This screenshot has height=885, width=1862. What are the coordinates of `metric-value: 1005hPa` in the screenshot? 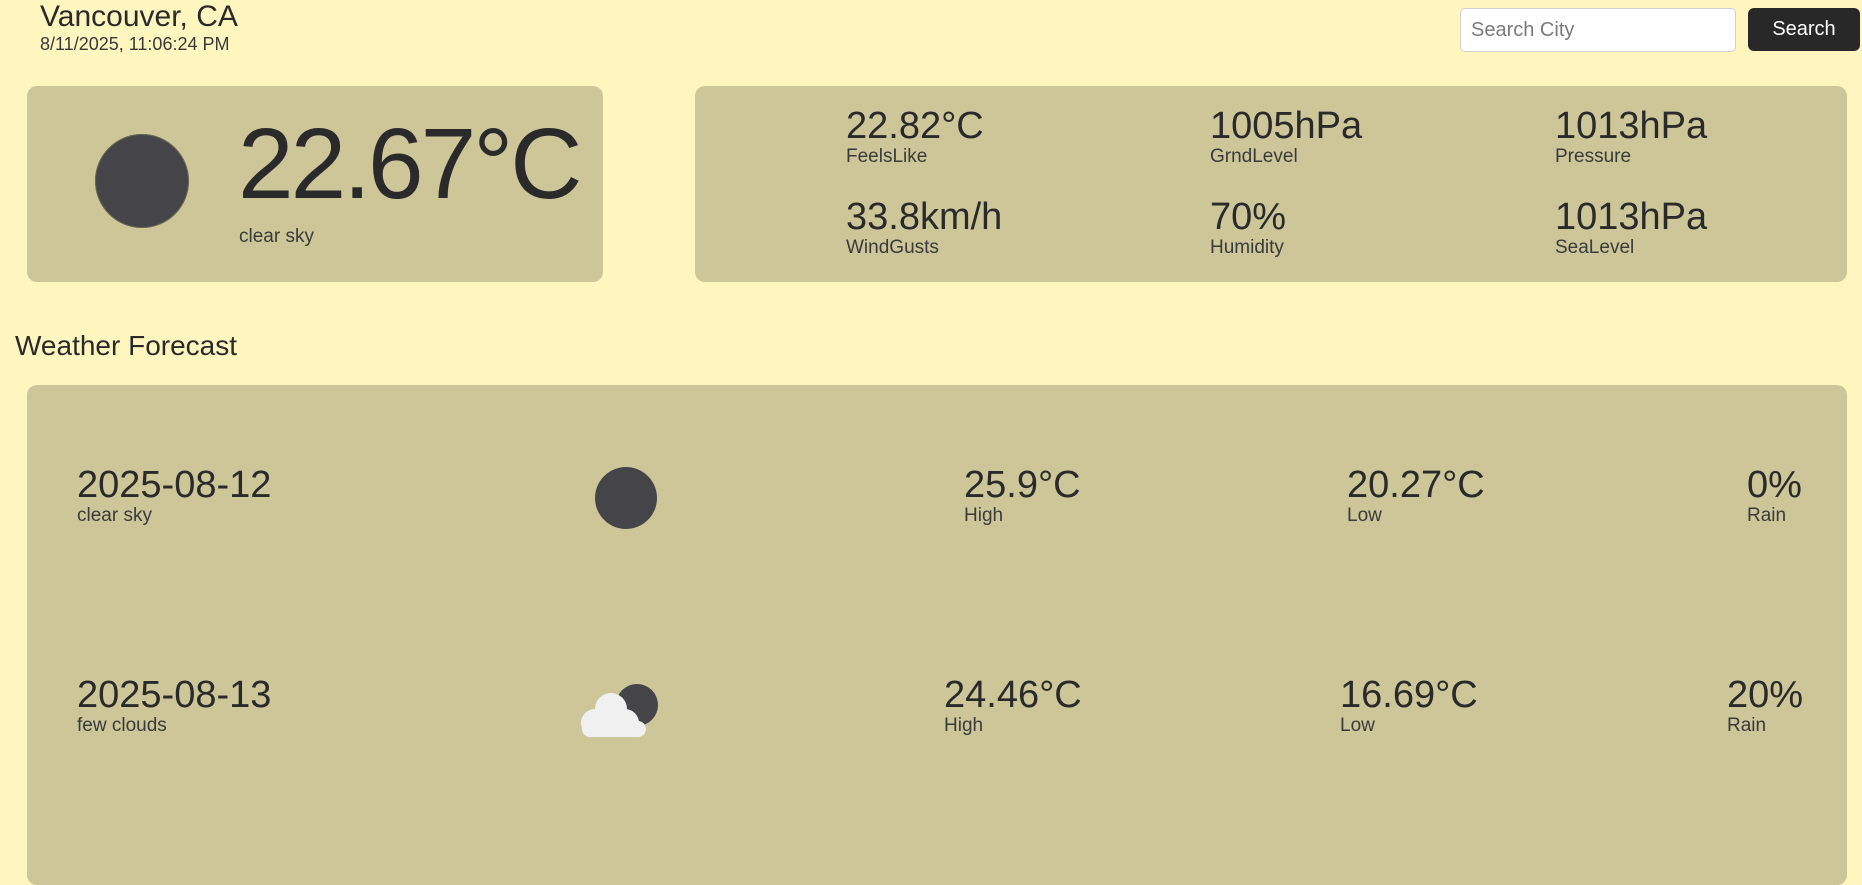 It's located at (1286, 126).